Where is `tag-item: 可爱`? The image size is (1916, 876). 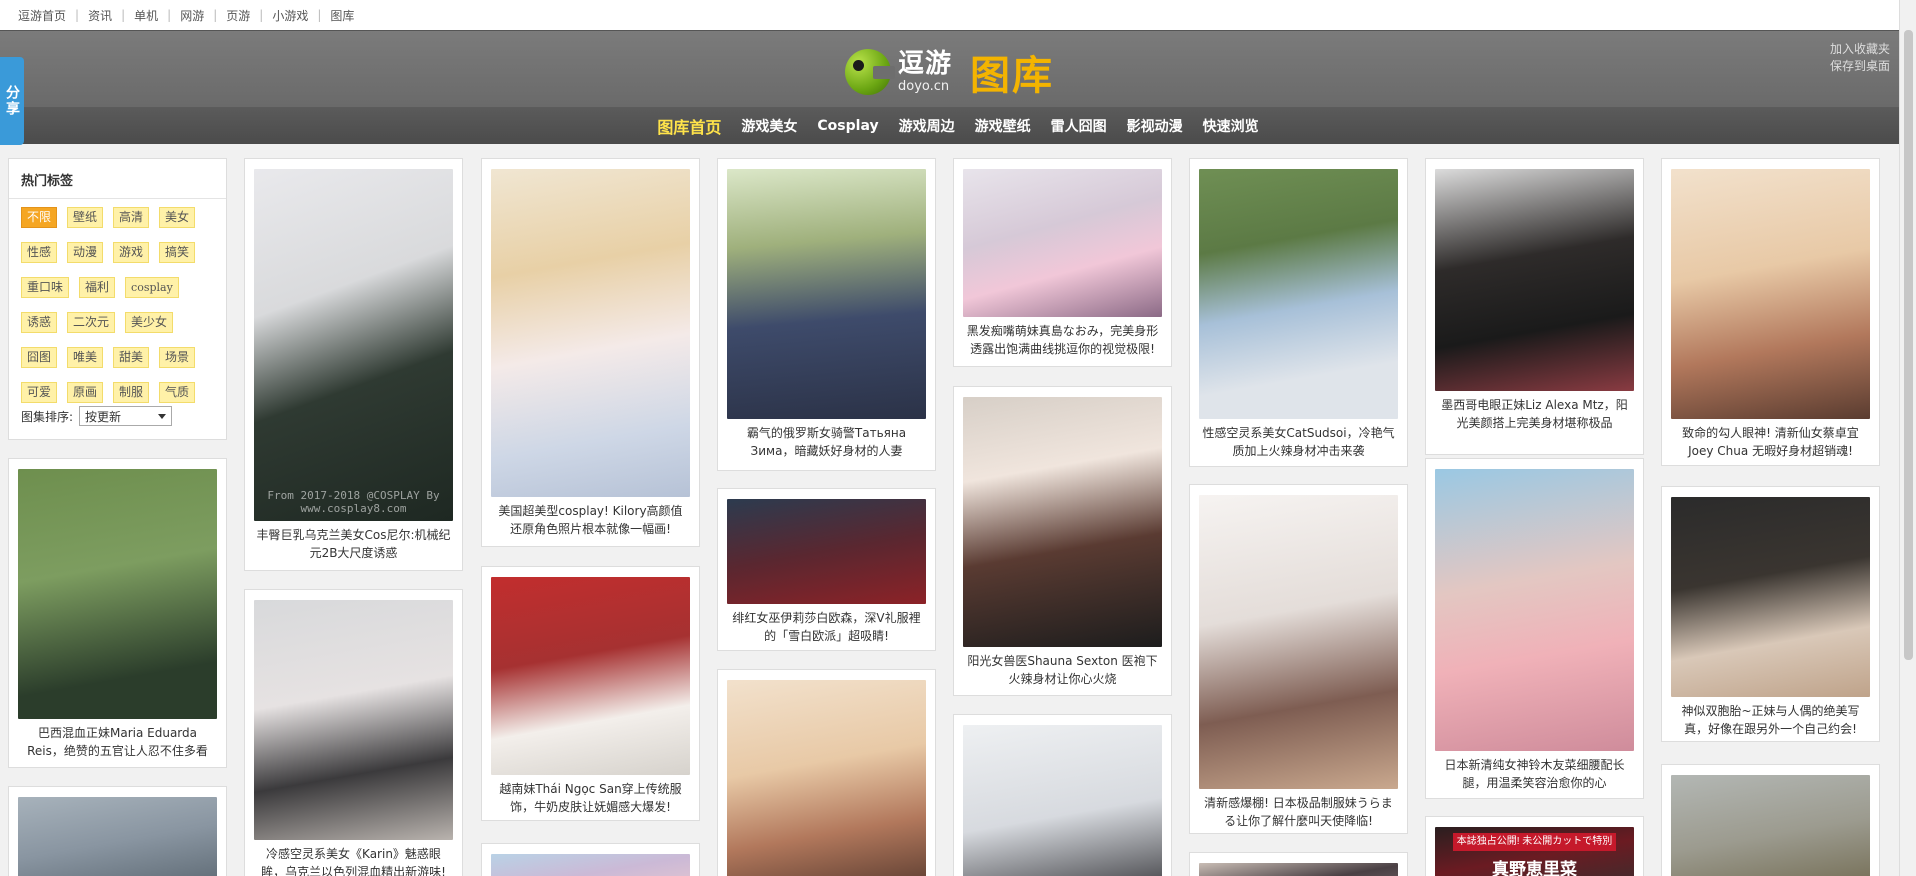
tag-item: 可爱 is located at coordinates (39, 392).